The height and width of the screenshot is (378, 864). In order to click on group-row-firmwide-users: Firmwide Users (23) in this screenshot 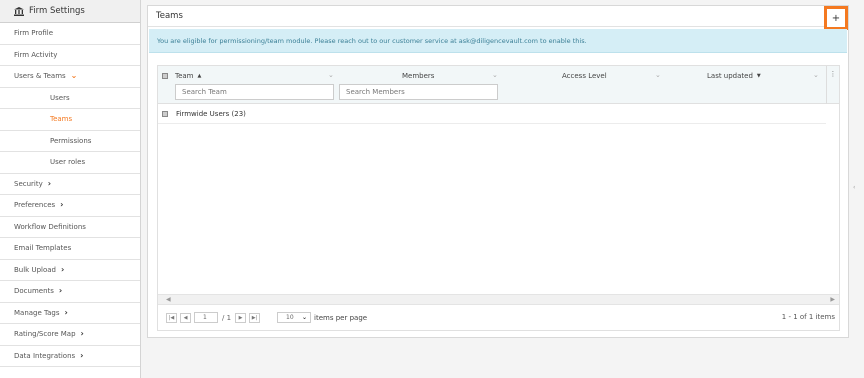, I will do `click(492, 114)`.